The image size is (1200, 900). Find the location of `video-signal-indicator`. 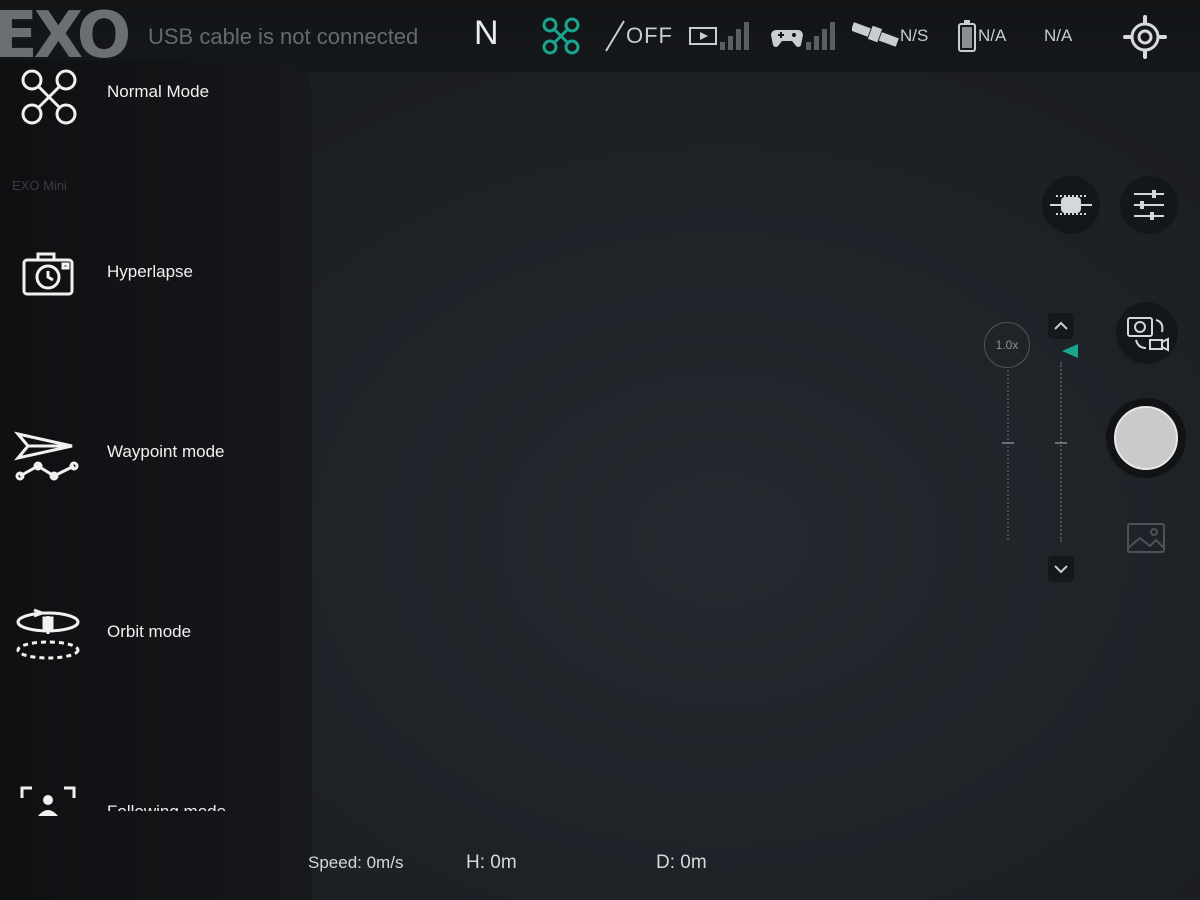

video-signal-indicator is located at coordinates (720, 36).